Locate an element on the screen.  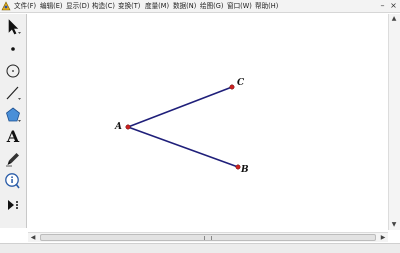
scroll-left-icon: ◀ is located at coordinates (33, 238).